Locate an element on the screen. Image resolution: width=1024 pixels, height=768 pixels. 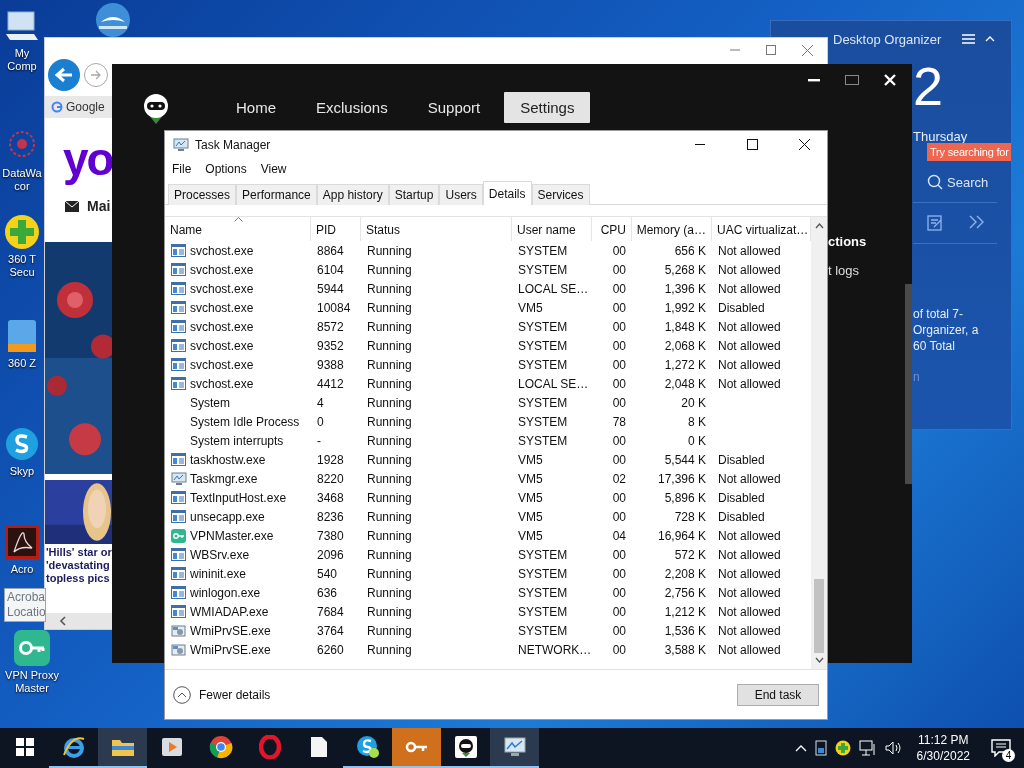
double-chevron-icon is located at coordinates (977, 222).